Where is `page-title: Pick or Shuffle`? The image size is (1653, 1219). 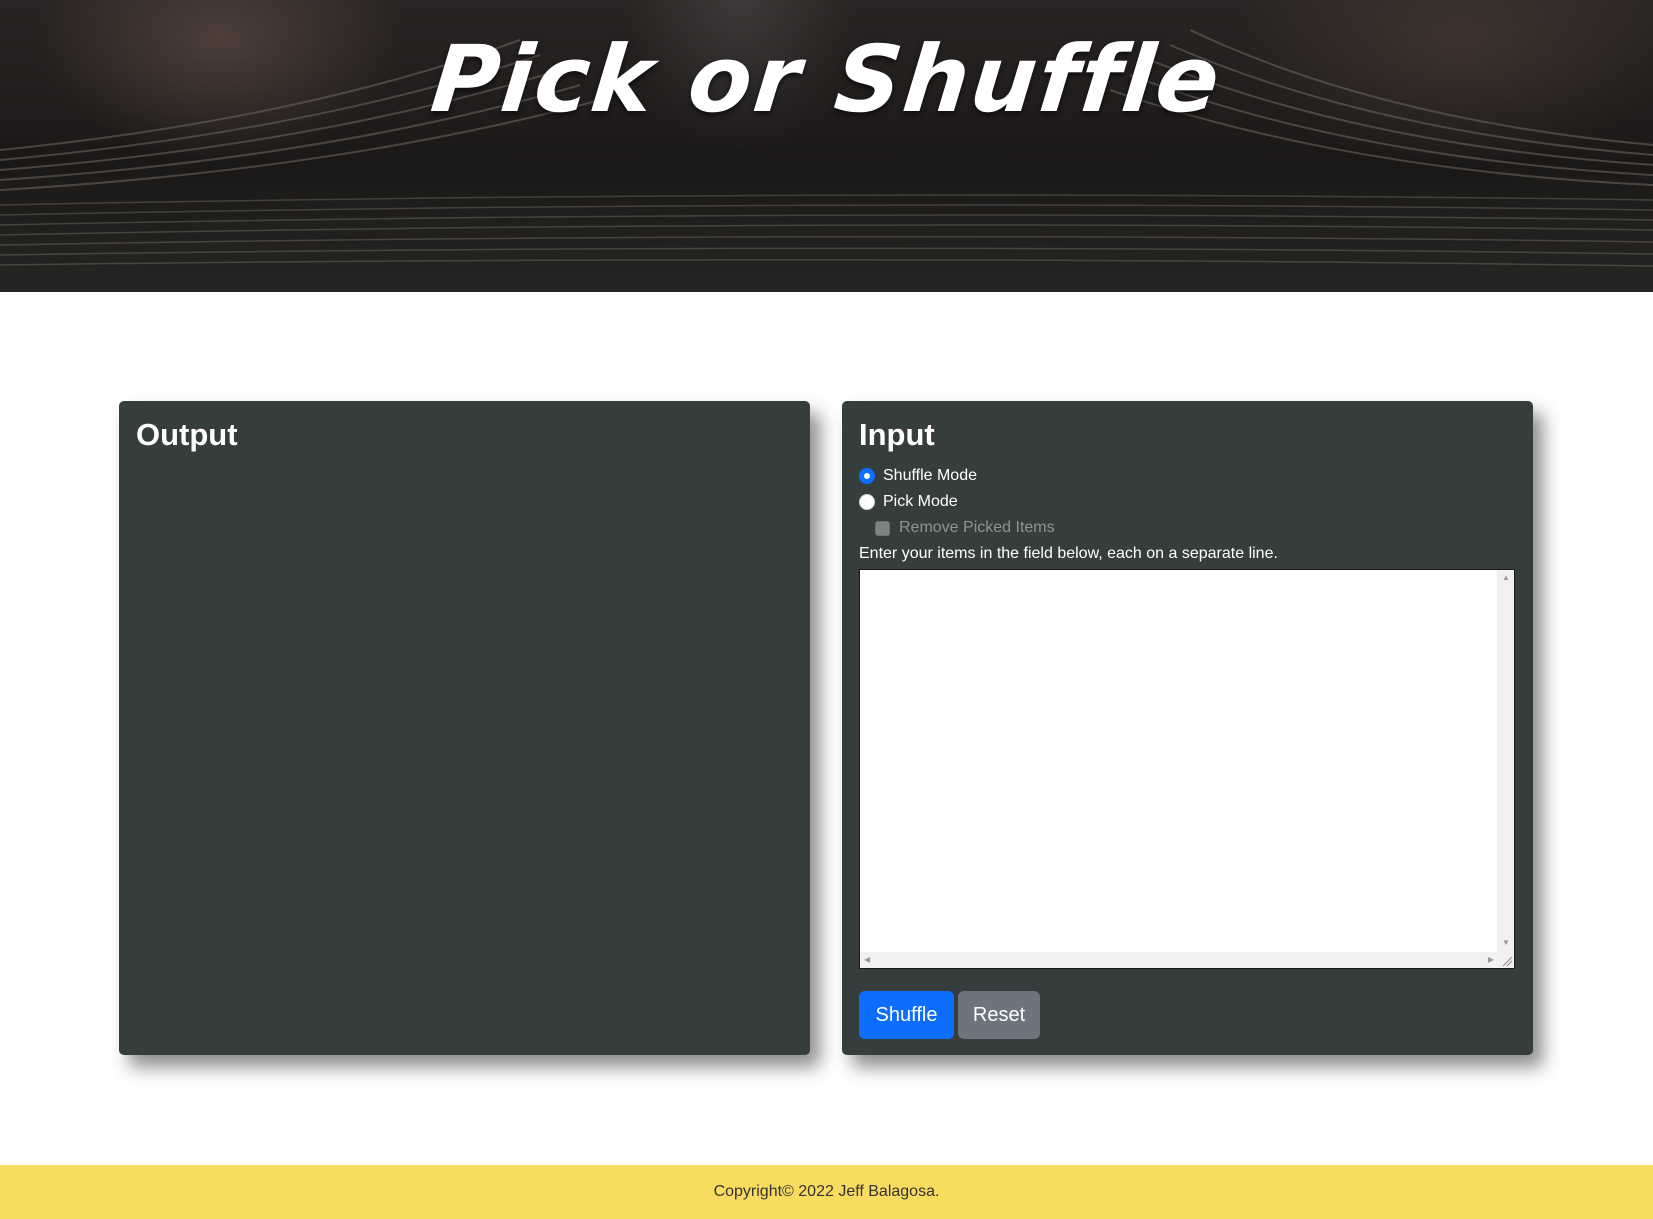
page-title: Pick or Shuffle is located at coordinates (826, 79).